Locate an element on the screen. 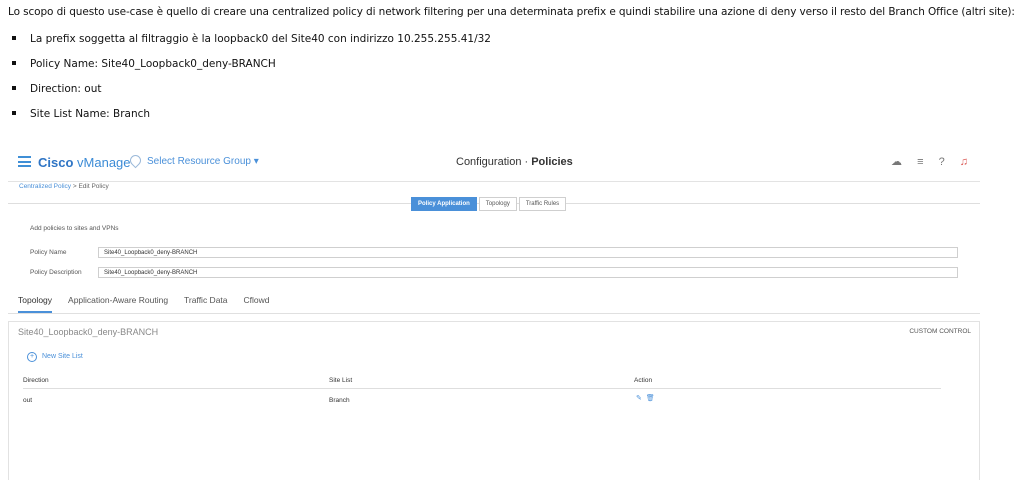 The height and width of the screenshot is (480, 1024). cell-direction: out is located at coordinates (28, 400).